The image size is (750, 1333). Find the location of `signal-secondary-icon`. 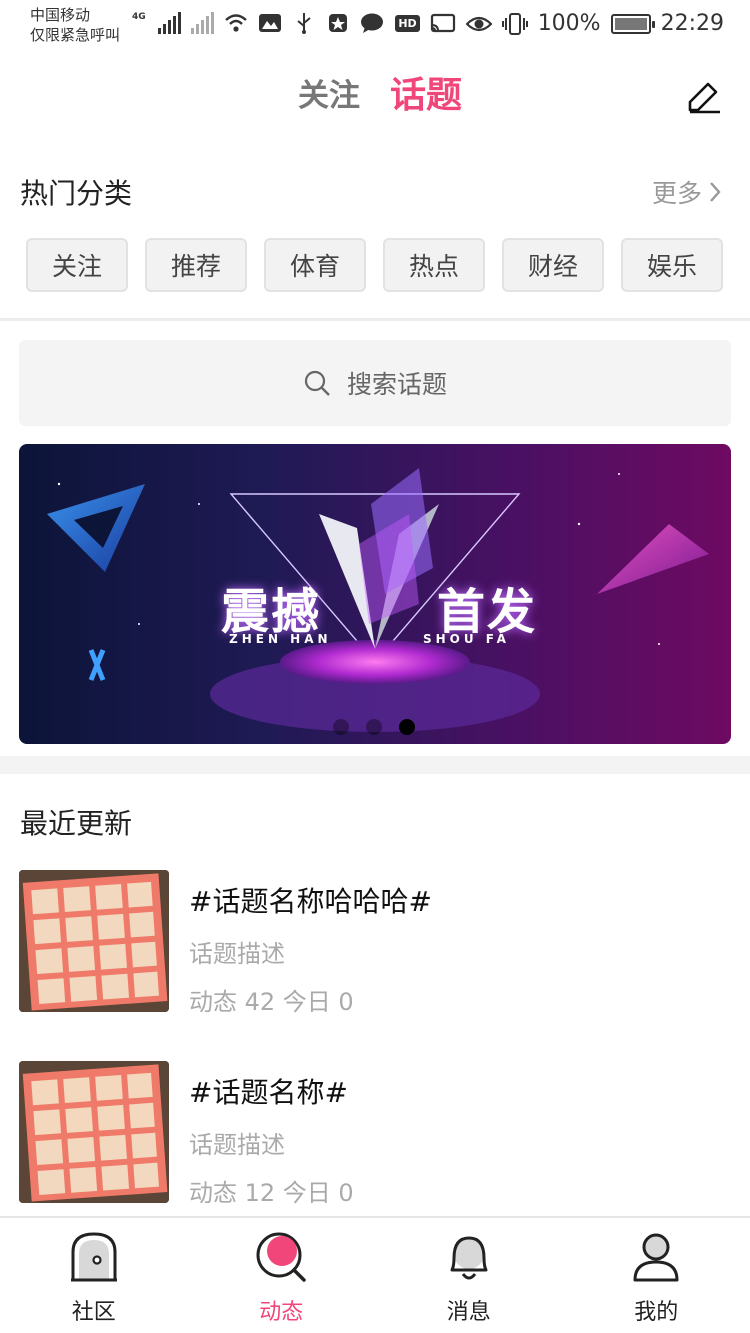

signal-secondary-icon is located at coordinates (202, 23).